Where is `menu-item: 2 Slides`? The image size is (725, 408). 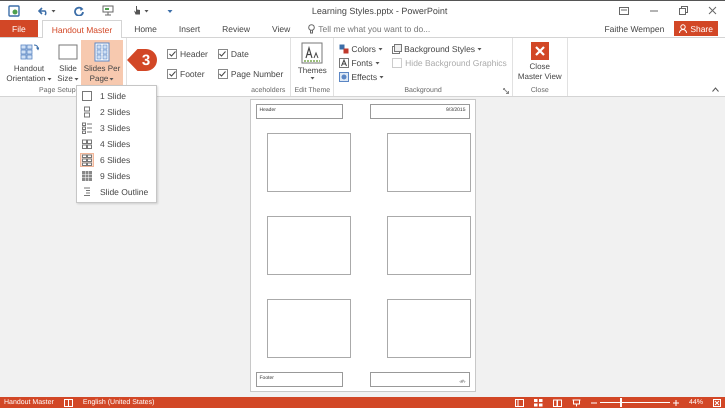 menu-item: 2 Slides is located at coordinates (116, 112).